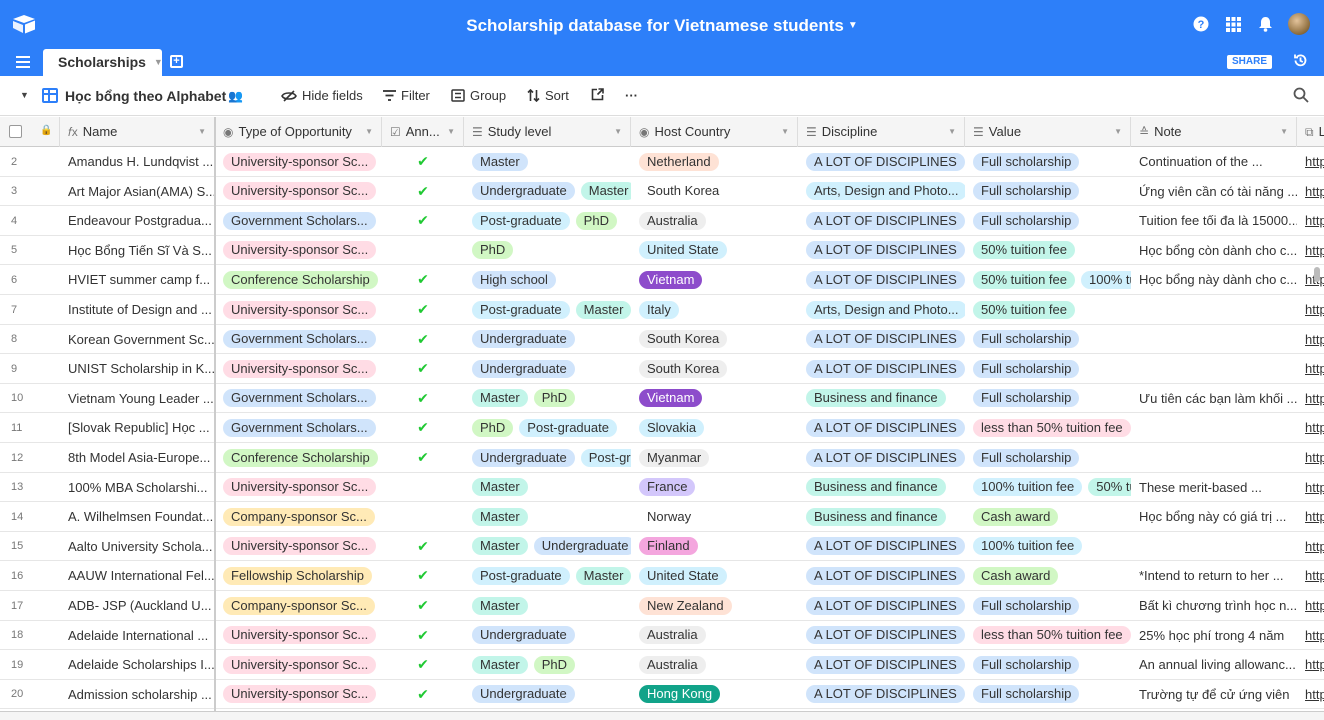  Describe the element at coordinates (714, 457) in the screenshot. I see `cell-host-country: Myanmar` at that location.